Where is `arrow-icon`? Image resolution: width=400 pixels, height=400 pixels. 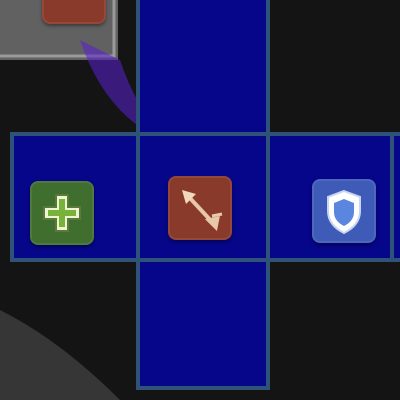 arrow-icon is located at coordinates (202, 211).